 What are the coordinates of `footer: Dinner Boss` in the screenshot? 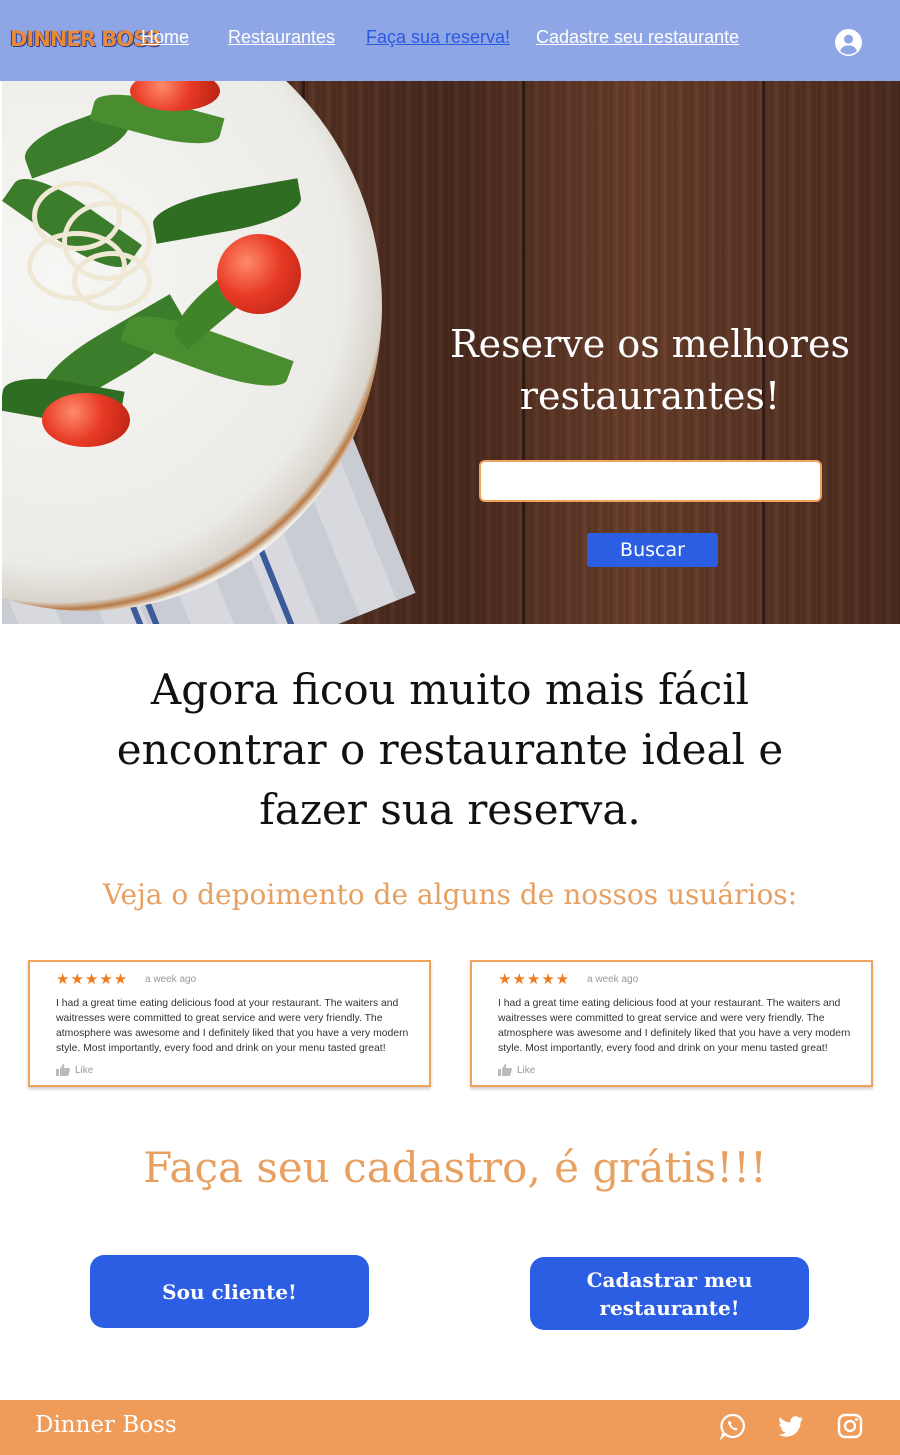 It's located at (450, 1427).